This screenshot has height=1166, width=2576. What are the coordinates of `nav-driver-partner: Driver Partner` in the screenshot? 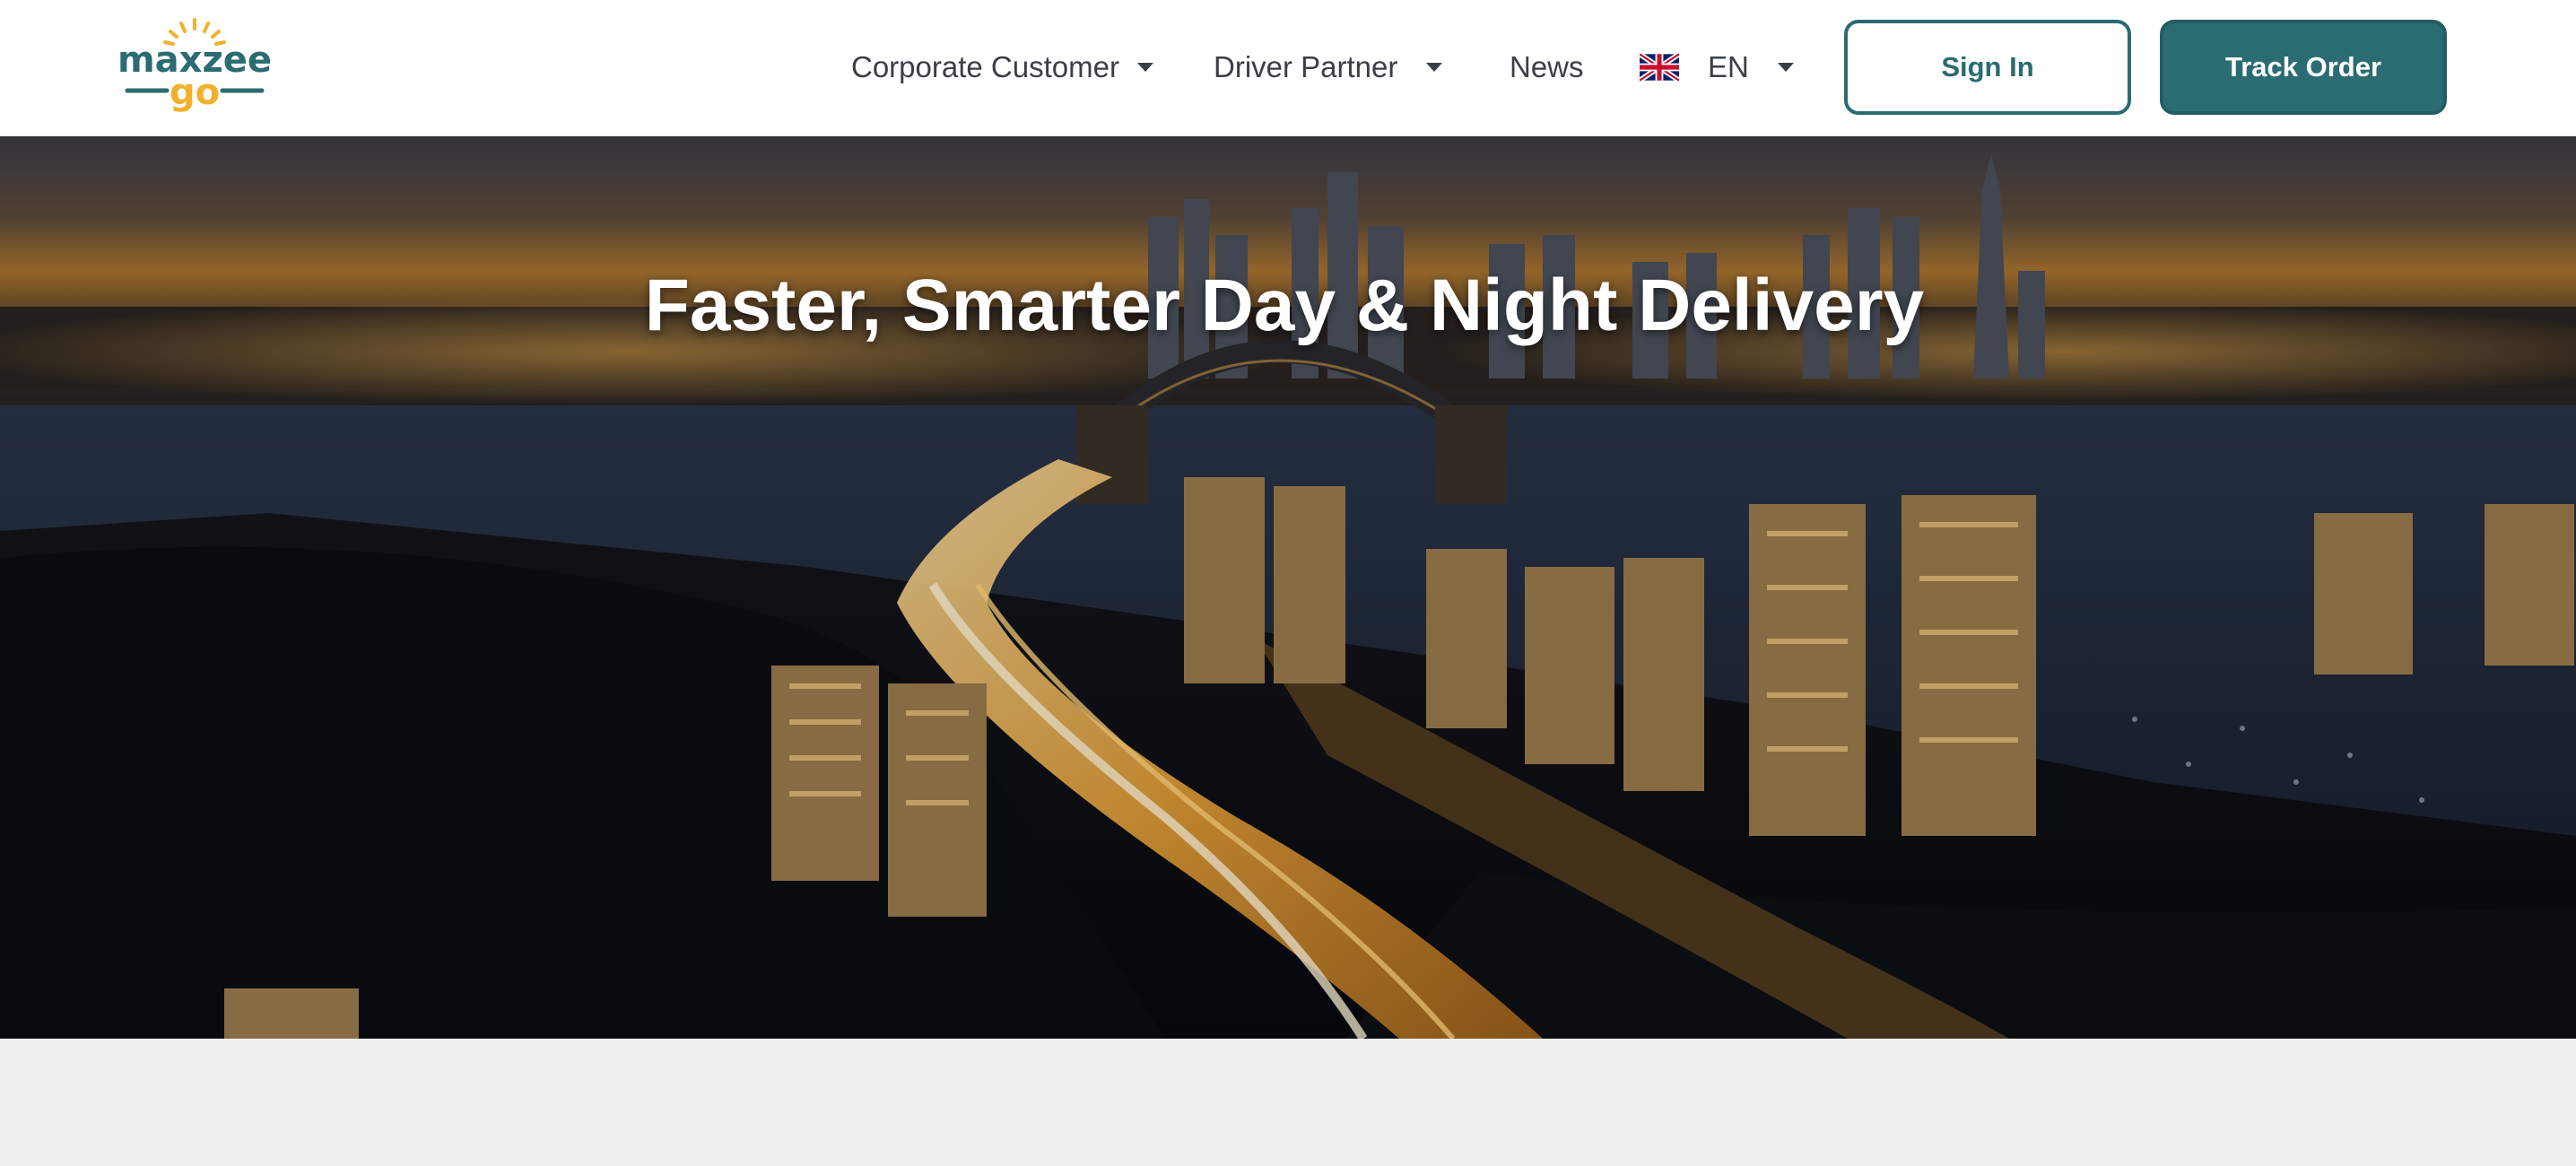 It's located at (1328, 67).